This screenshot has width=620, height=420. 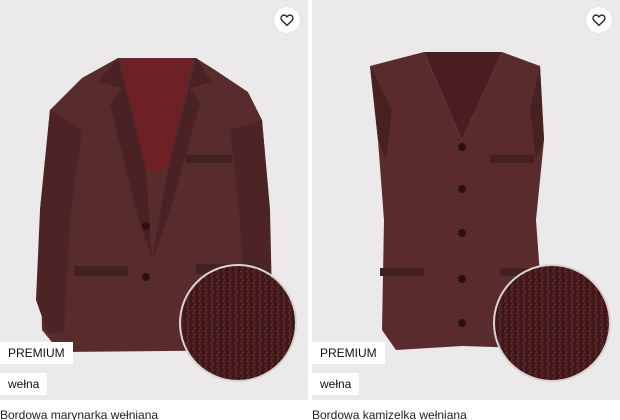 I want to click on product-title: Bordowa kamizelka wełniana, so click(x=389, y=414).